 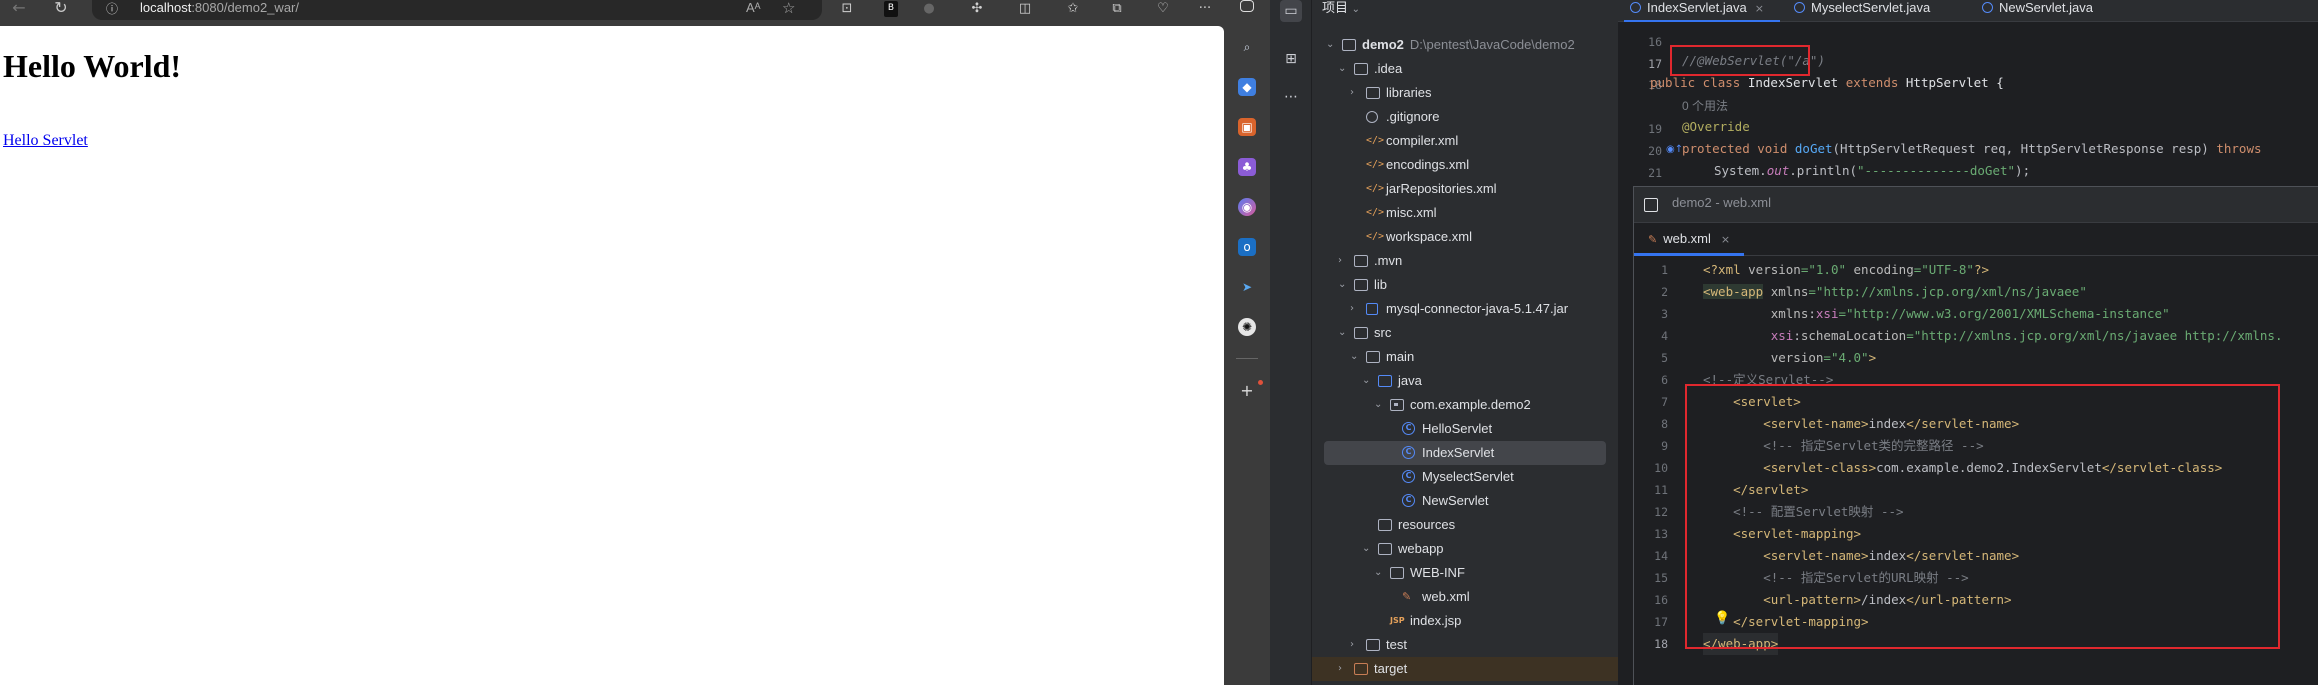 I want to click on extensions-puzzle-icon: ✣, so click(x=977, y=9).